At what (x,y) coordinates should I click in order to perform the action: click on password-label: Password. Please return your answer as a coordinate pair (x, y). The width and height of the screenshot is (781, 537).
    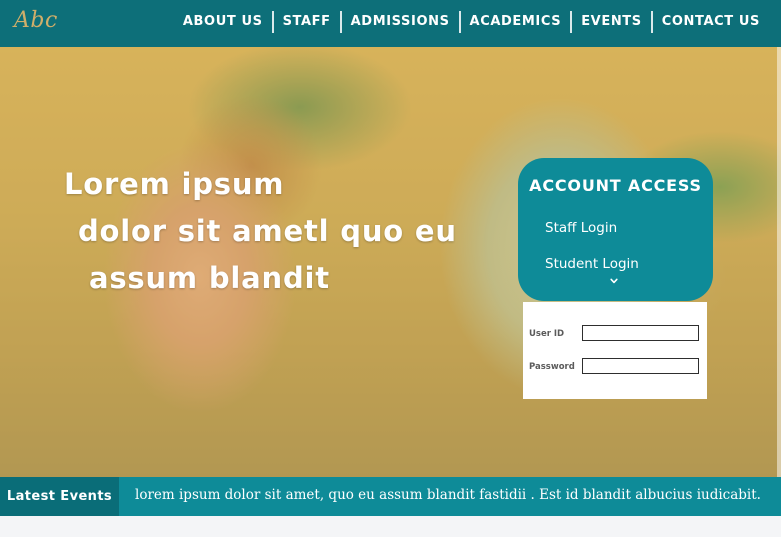
    Looking at the image, I should click on (552, 367).